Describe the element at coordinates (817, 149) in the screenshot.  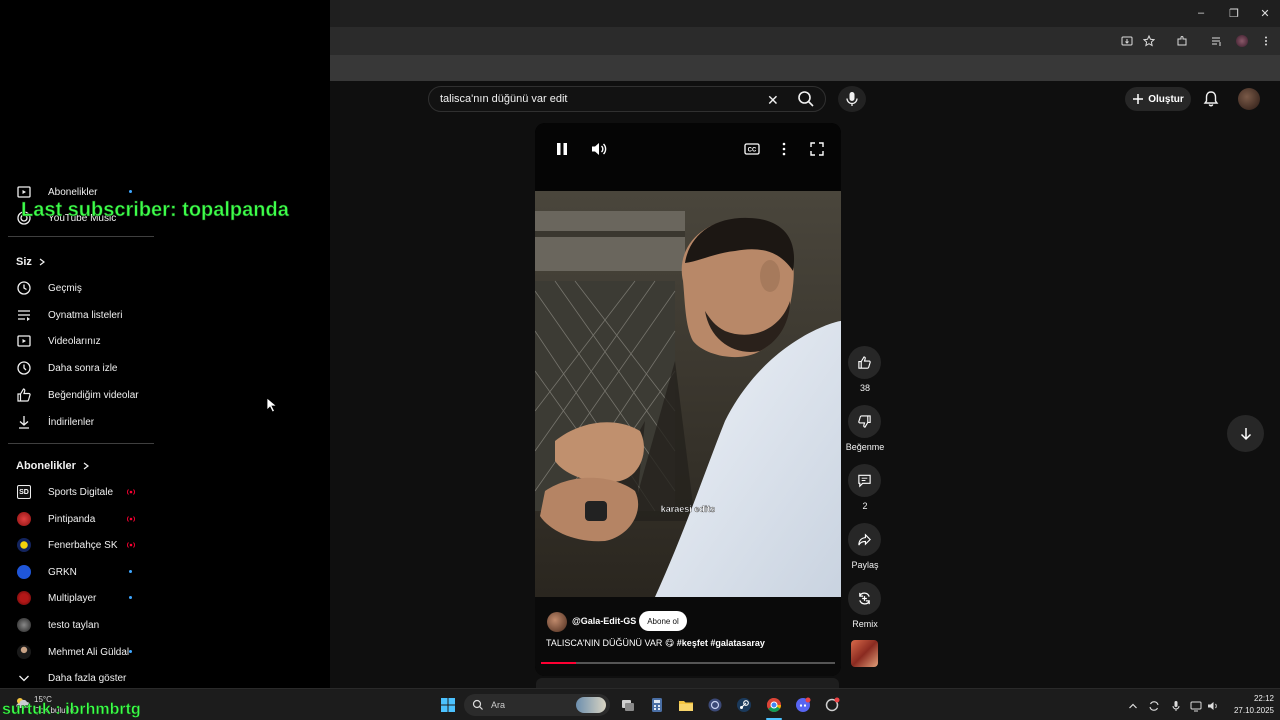
I see `fullscreen-icon` at that location.